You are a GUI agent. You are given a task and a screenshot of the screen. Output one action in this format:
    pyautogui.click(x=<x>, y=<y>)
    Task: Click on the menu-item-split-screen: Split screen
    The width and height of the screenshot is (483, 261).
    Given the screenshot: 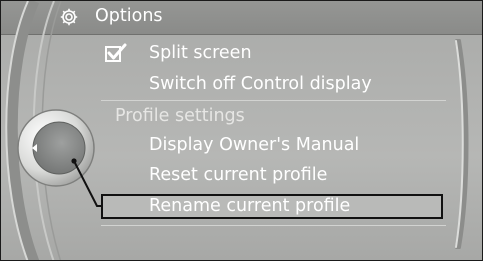 What is the action you would take?
    pyautogui.click(x=200, y=53)
    